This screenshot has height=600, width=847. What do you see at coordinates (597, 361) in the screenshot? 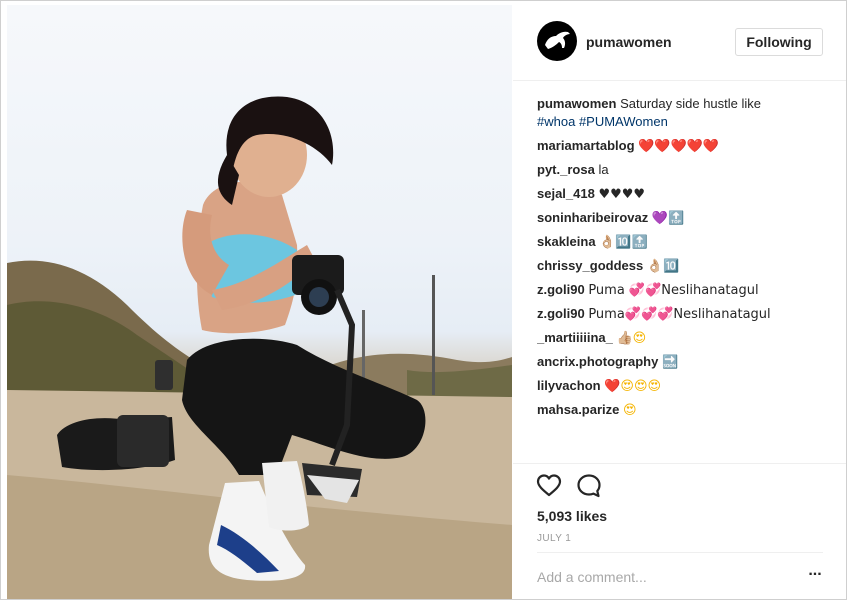
I see `comment-username: ancrix.photography` at bounding box center [597, 361].